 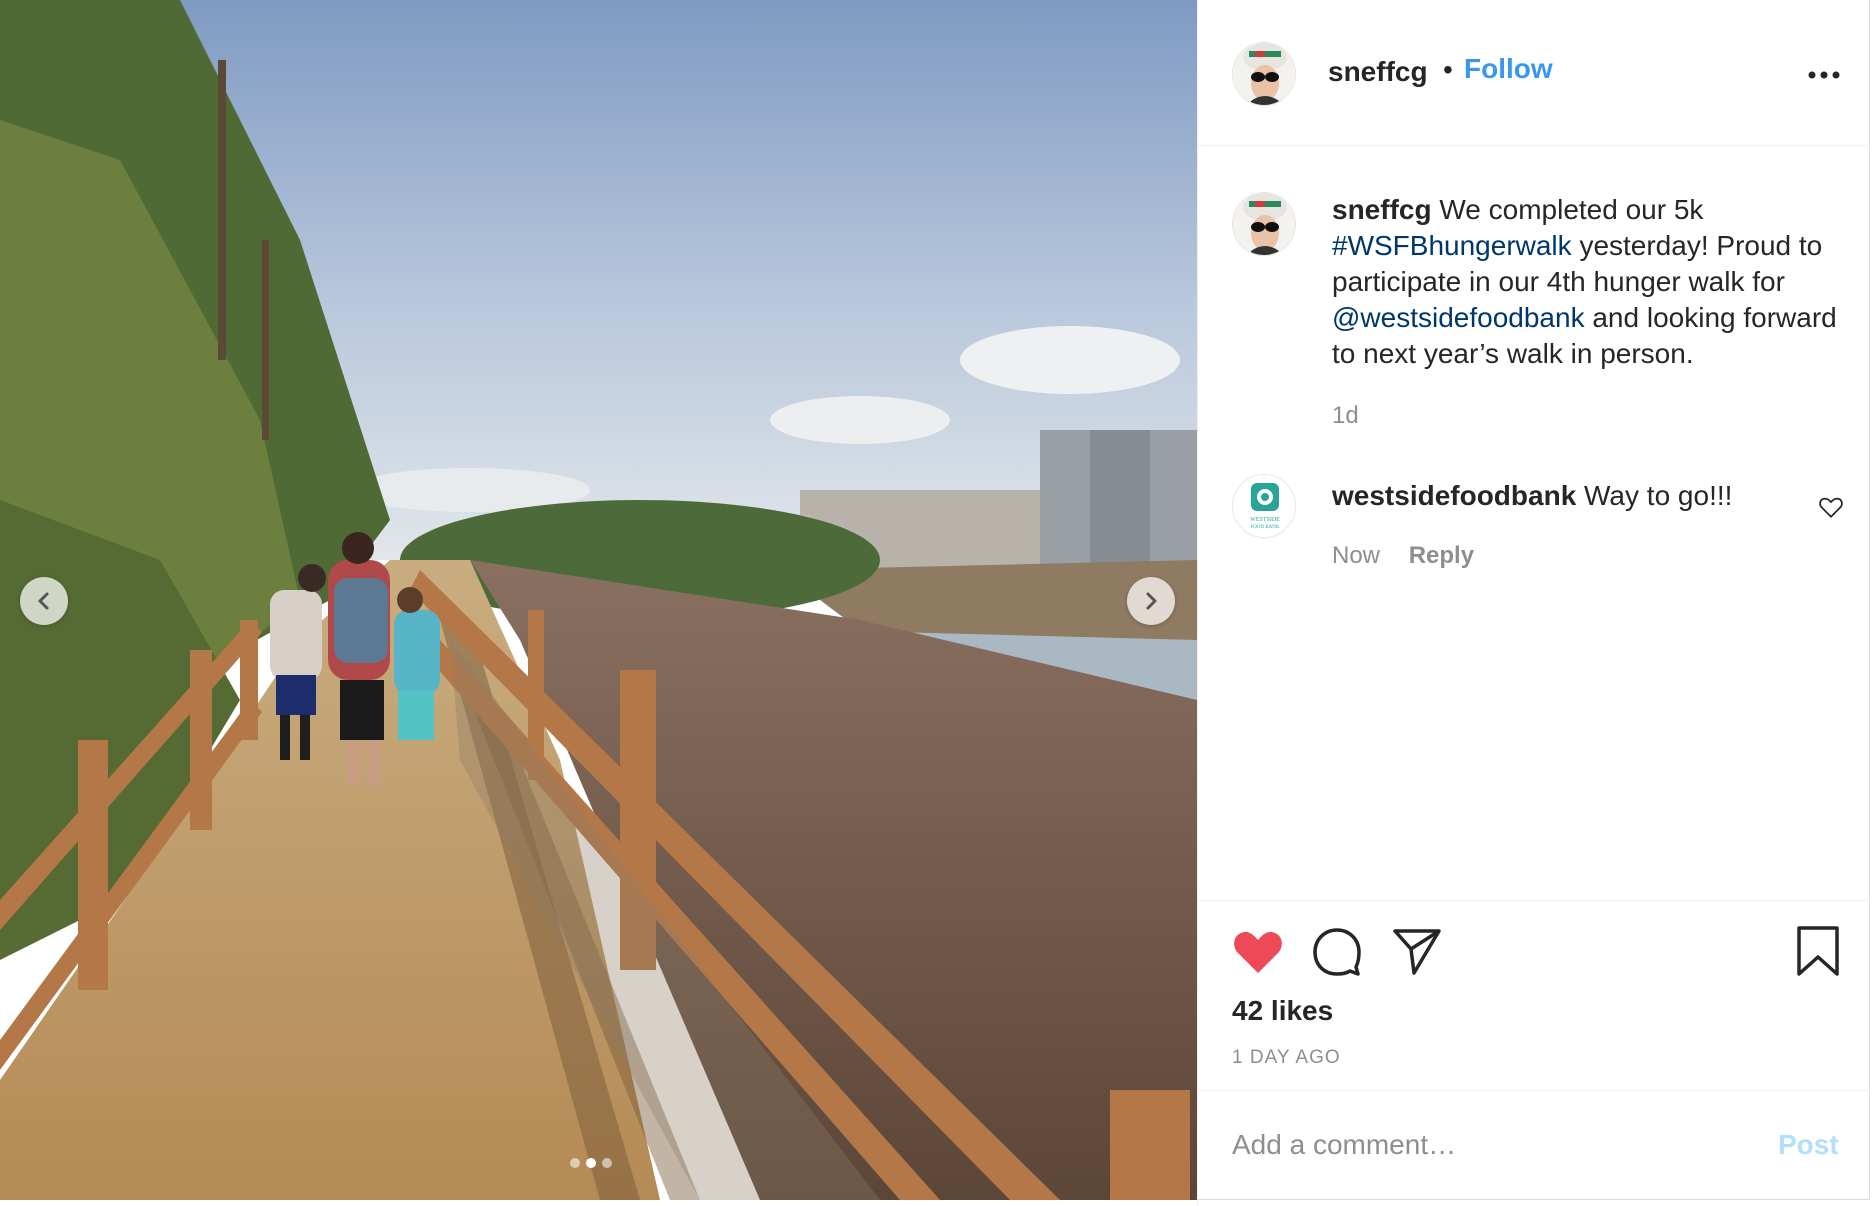 I want to click on chevron-left-icon, so click(x=43, y=601).